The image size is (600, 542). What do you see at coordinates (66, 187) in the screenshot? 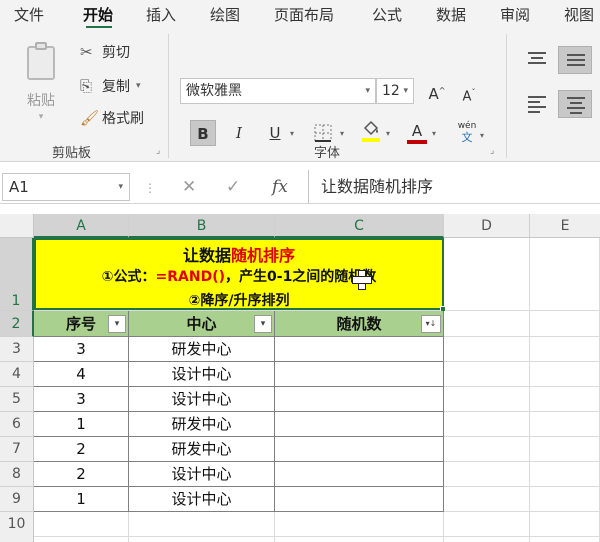
I see `name-box: A1 ▾` at bounding box center [66, 187].